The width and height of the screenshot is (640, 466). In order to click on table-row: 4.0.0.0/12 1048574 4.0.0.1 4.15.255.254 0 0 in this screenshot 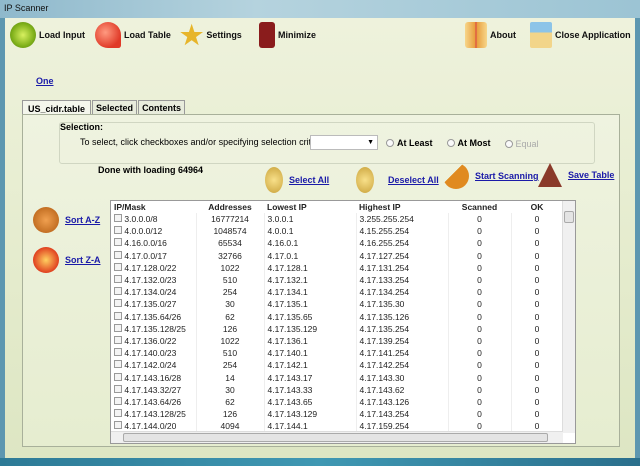, I will do `click(337, 231)`.